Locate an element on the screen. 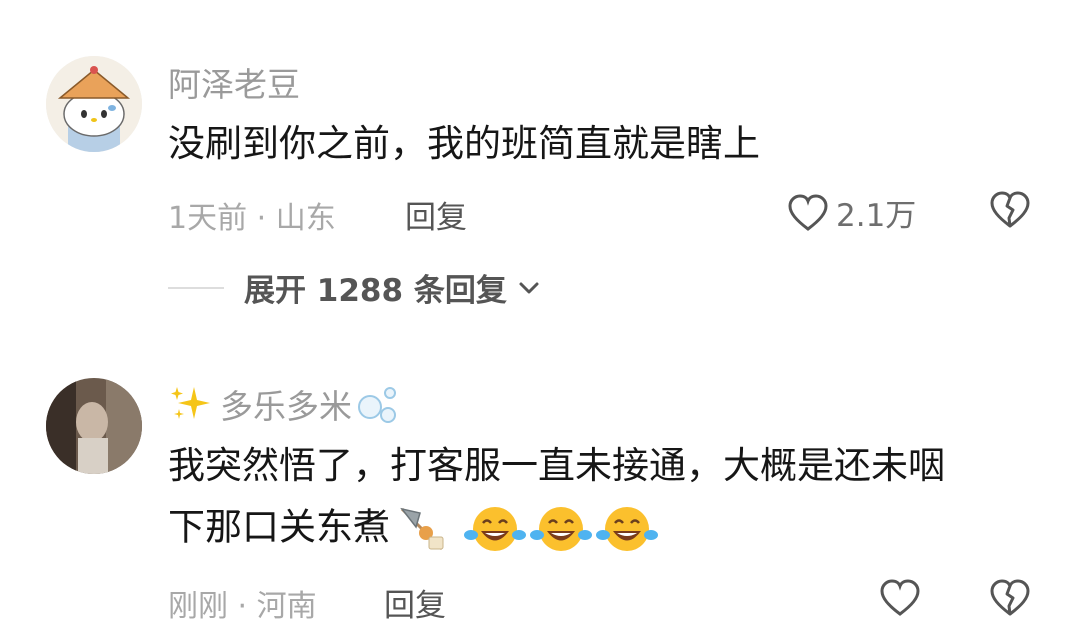 This screenshot has height=640, width=1080. comment-text-line: 下那口关东煮 is located at coordinates (279, 527).